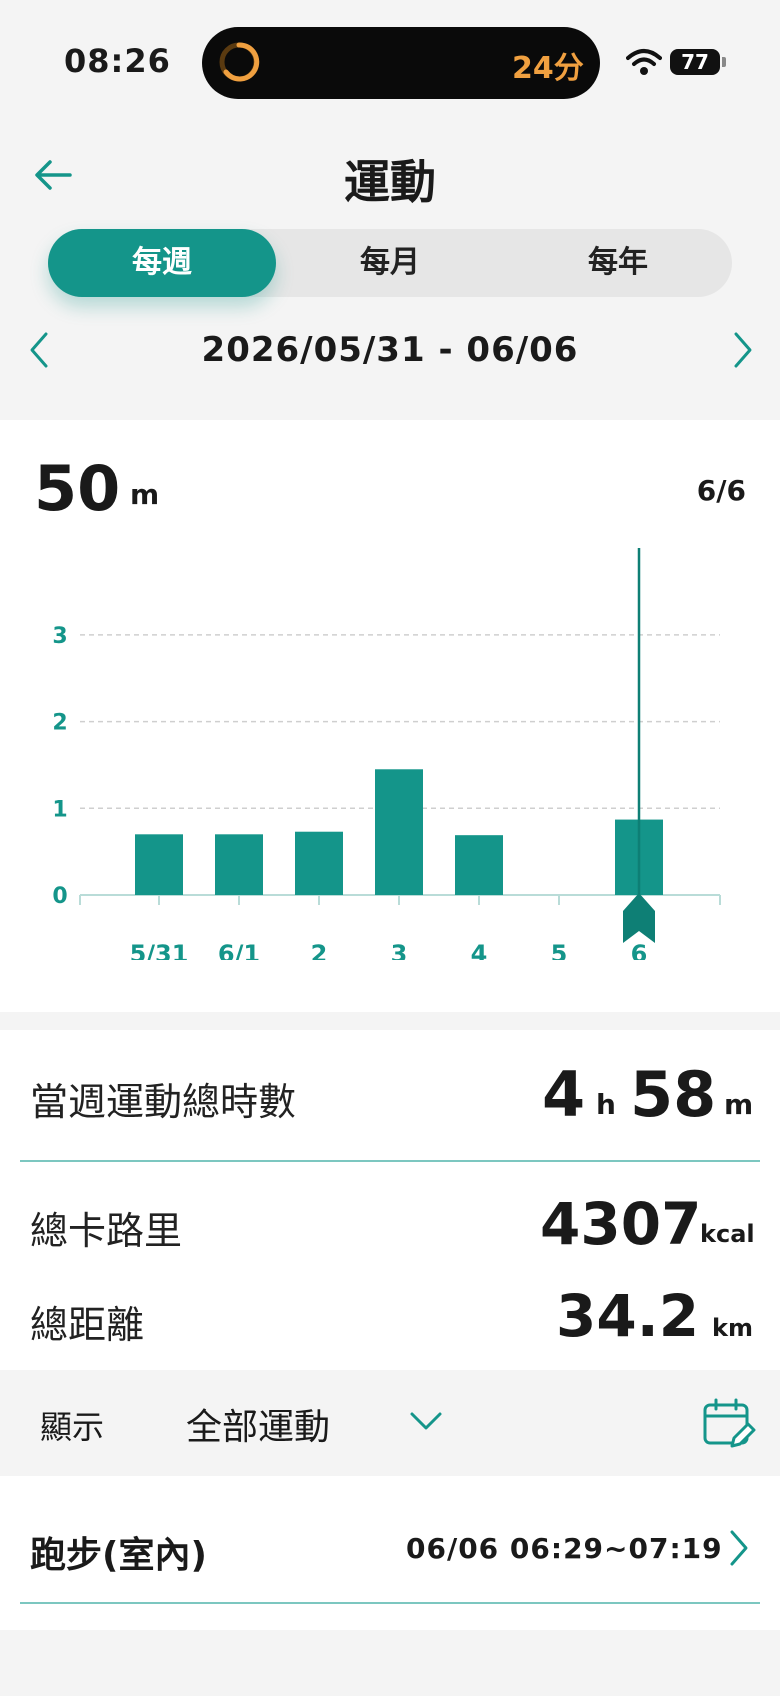 This screenshot has height=1696, width=780. I want to click on filter-label: 顯示, so click(72, 1427).